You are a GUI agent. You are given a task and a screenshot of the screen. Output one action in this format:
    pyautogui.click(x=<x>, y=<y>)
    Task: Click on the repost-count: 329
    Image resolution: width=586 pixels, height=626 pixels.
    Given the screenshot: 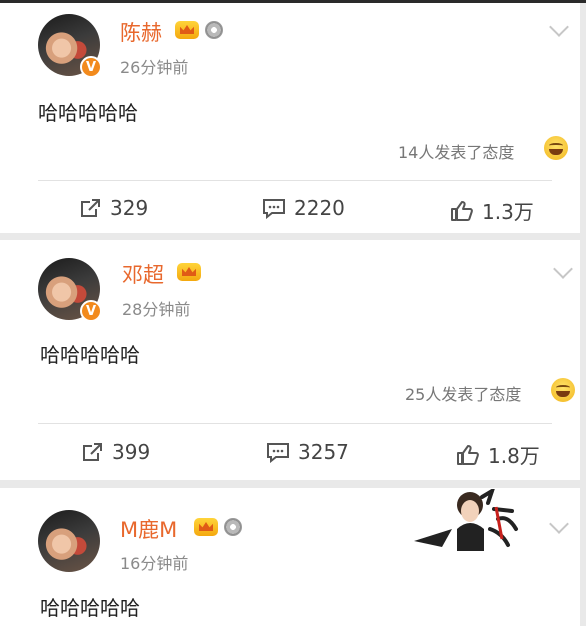 What is the action you would take?
    pyautogui.click(x=129, y=208)
    